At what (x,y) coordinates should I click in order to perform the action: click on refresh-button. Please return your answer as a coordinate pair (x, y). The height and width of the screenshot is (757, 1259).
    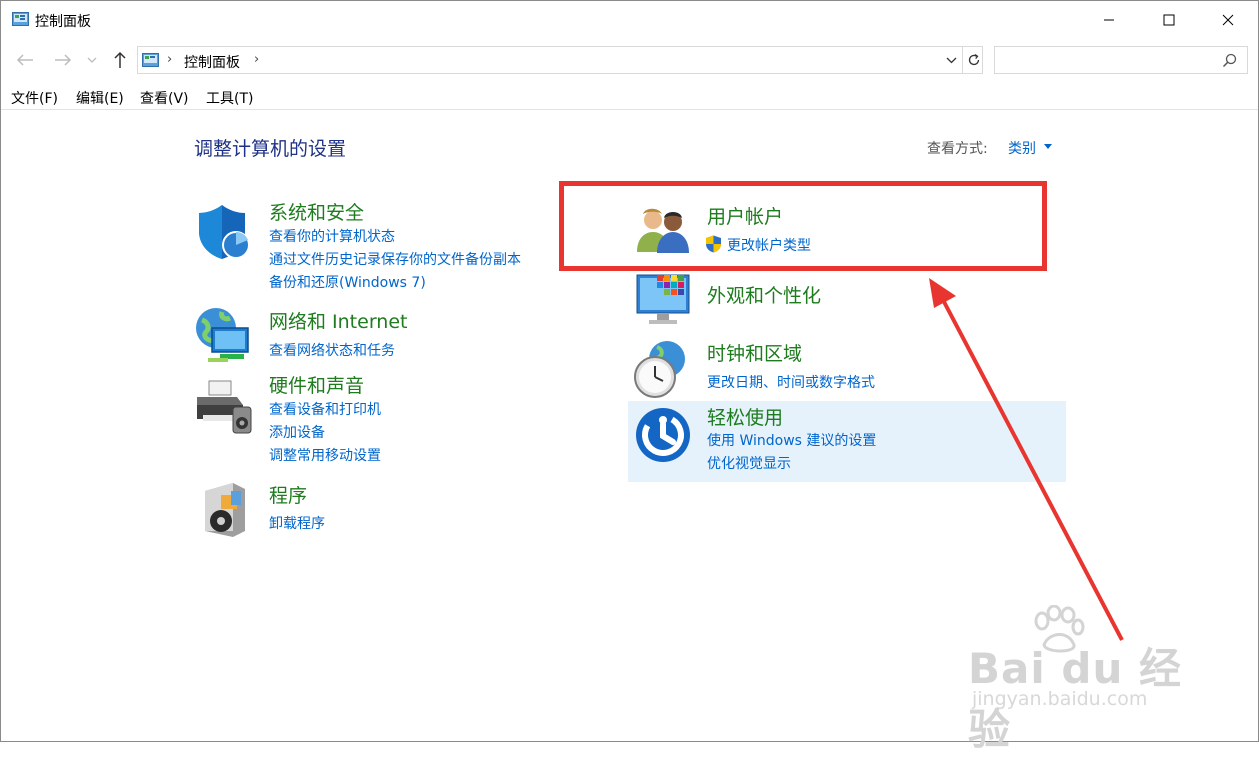
    Looking at the image, I should click on (973, 60).